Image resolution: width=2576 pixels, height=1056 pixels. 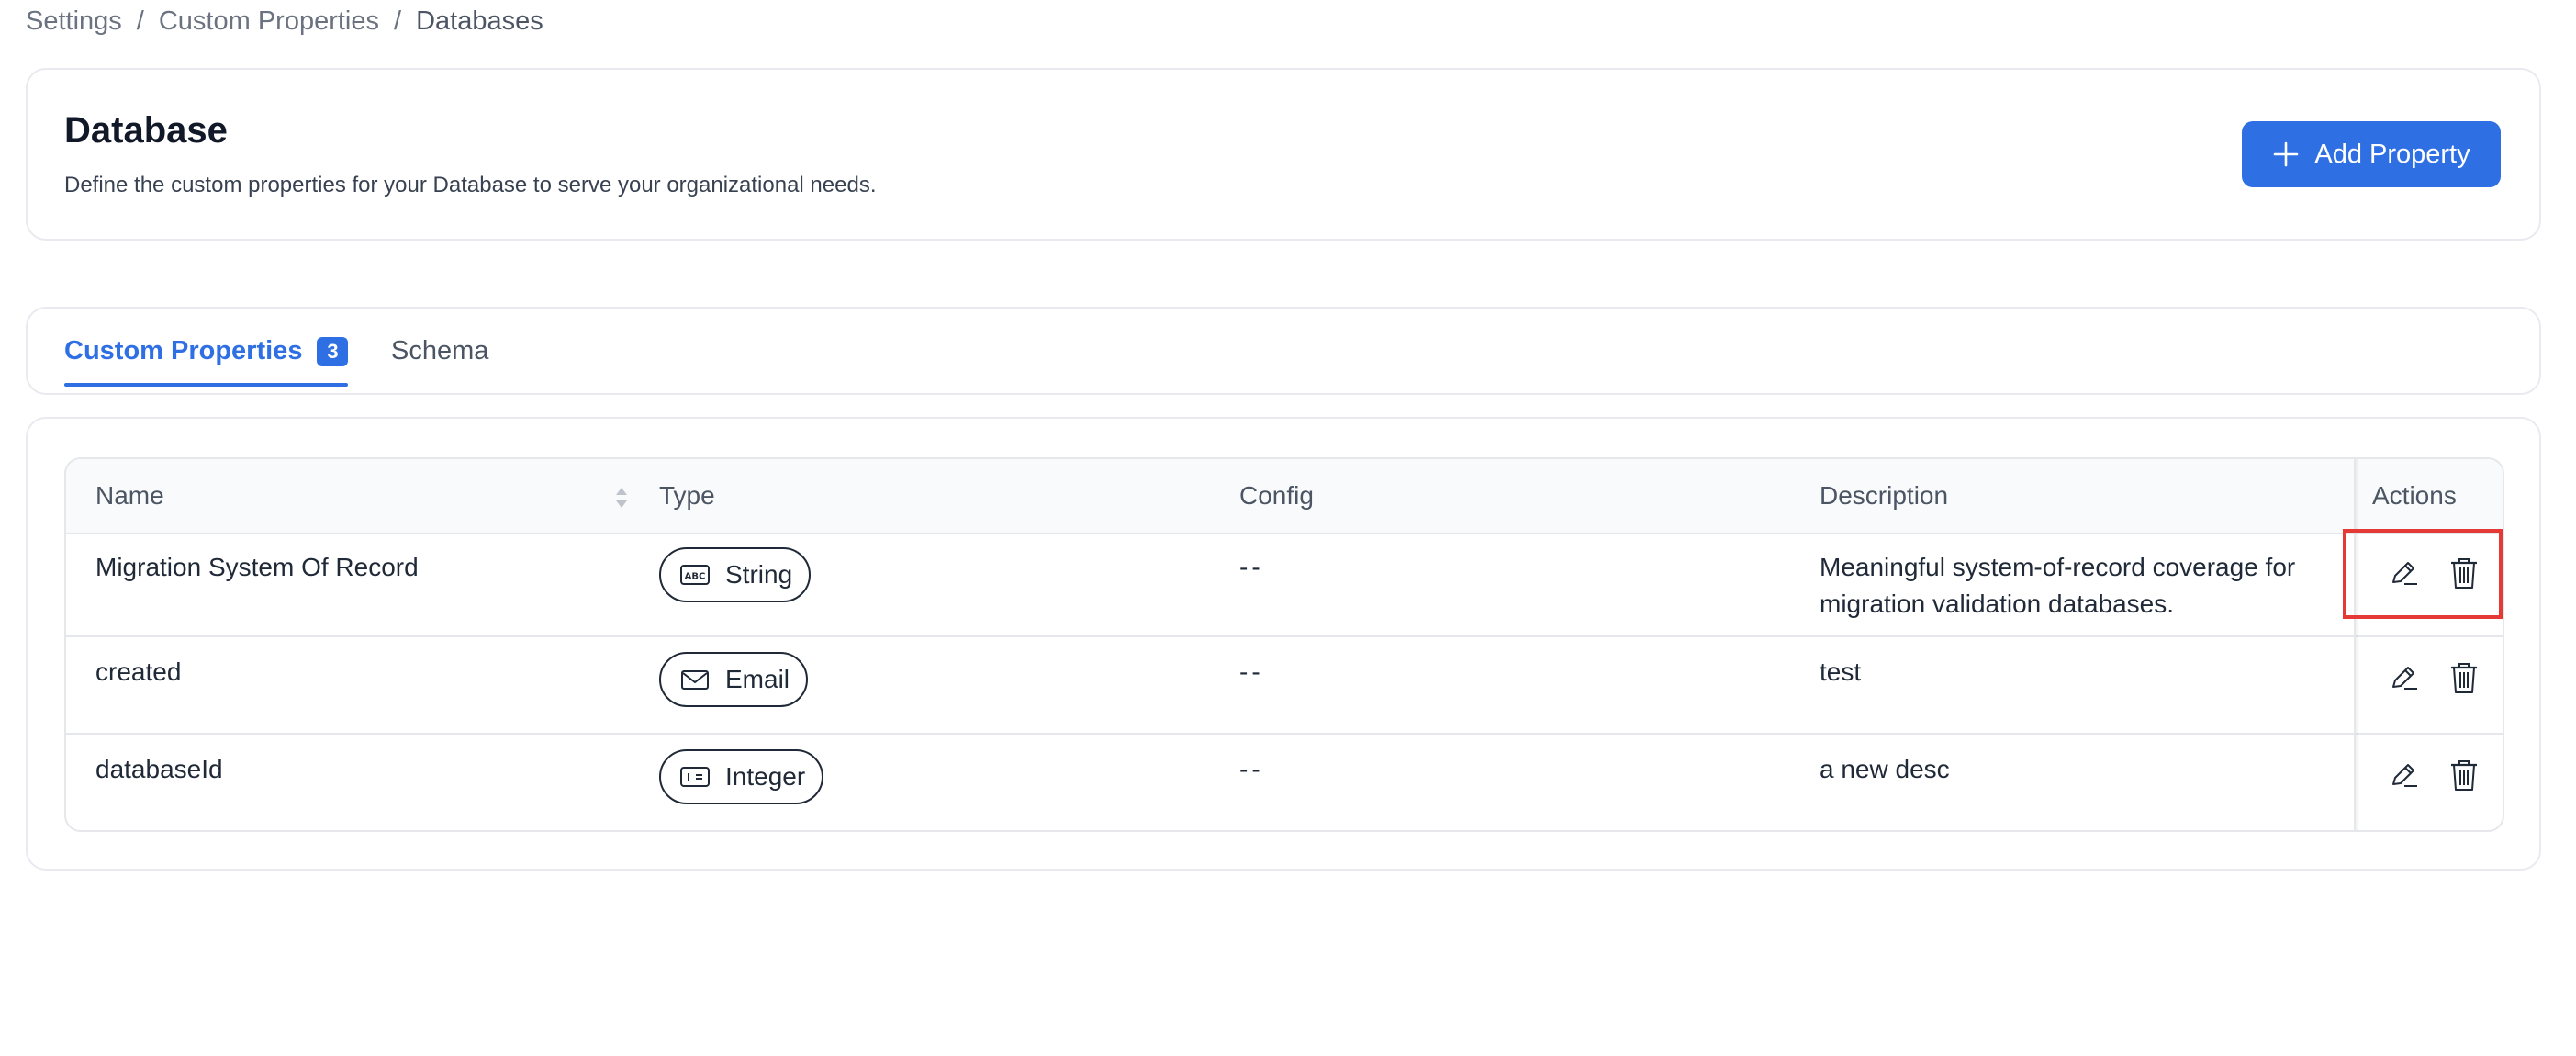 What do you see at coordinates (1276, 495) in the screenshot?
I see `column-header-config: Config` at bounding box center [1276, 495].